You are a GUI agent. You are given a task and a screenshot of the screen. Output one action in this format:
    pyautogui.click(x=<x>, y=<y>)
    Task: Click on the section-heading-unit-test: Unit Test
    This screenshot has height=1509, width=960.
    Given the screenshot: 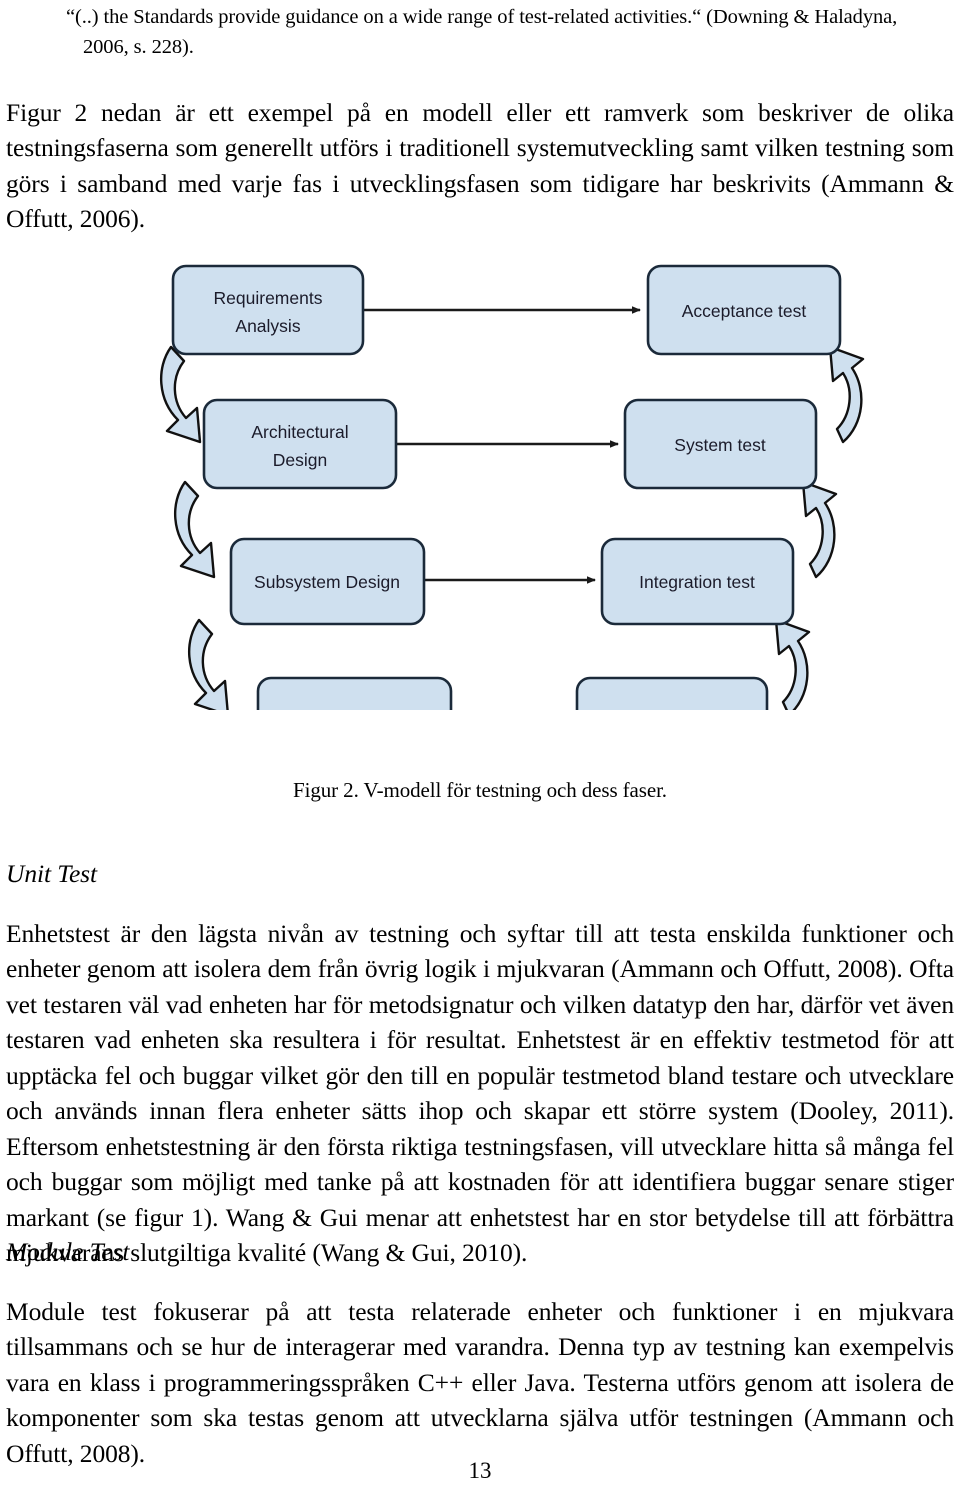 What is the action you would take?
    pyautogui.click(x=51, y=873)
    